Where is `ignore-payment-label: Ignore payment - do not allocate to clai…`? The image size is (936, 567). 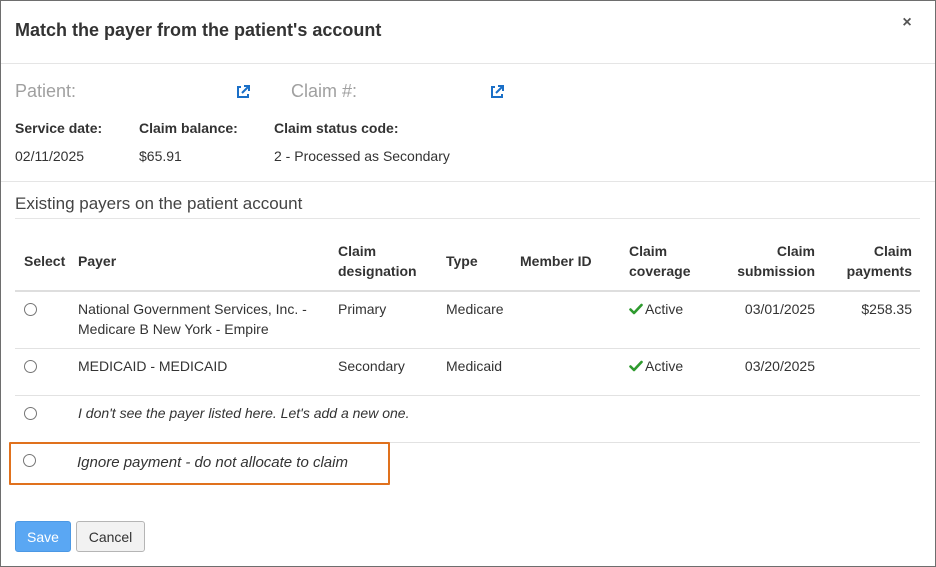 ignore-payment-label: Ignore payment - do not allocate to clai… is located at coordinates (212, 462).